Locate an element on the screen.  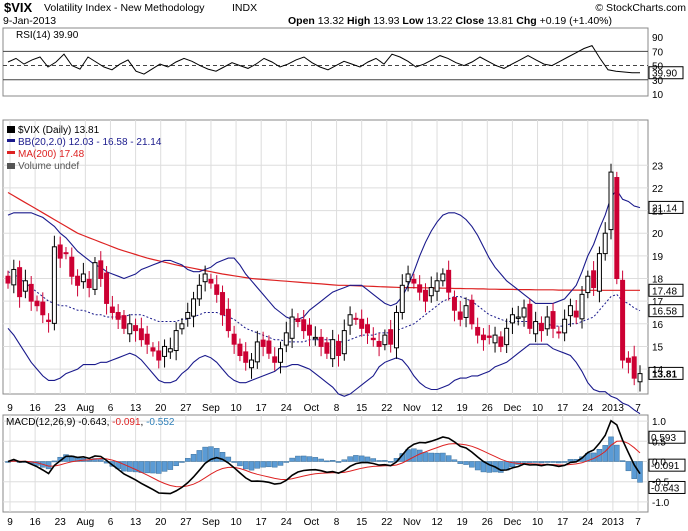
bb-middle-band is located at coordinates (324, 307).